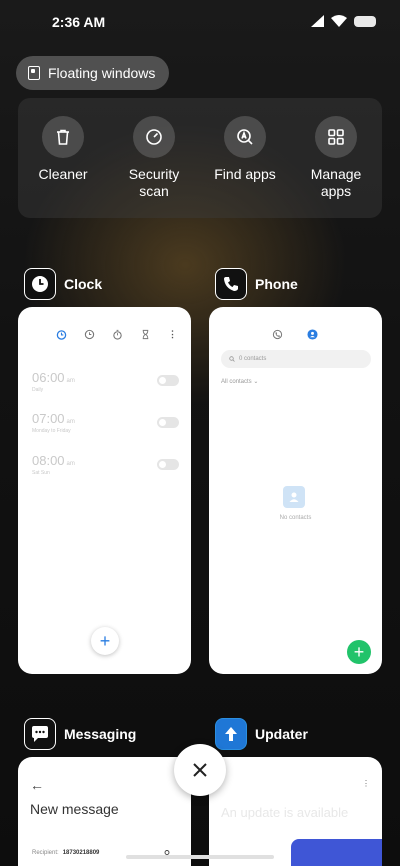  I want to click on clock-app-header: Clock, so click(63, 284).